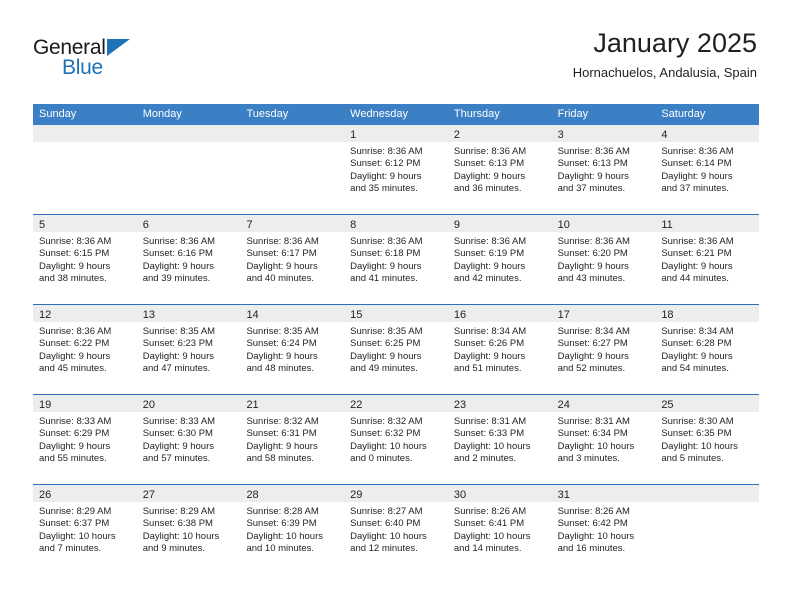  What do you see at coordinates (460, 405) in the screenshot?
I see `day-number: 23` at bounding box center [460, 405].